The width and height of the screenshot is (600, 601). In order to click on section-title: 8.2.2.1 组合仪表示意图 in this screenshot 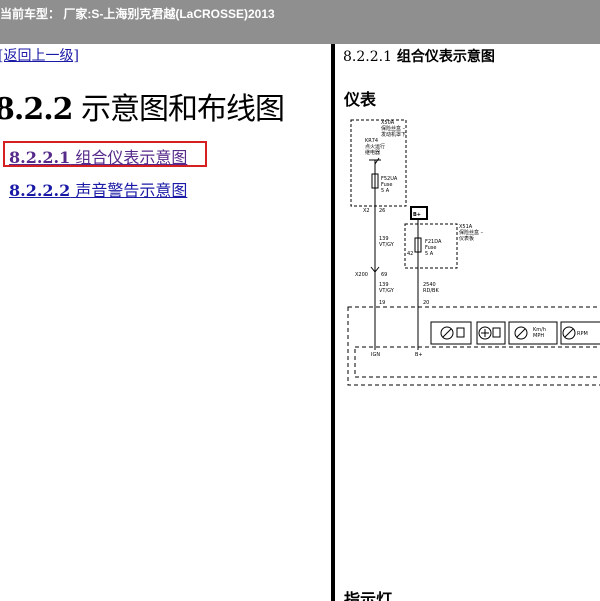, I will do `click(419, 56)`.